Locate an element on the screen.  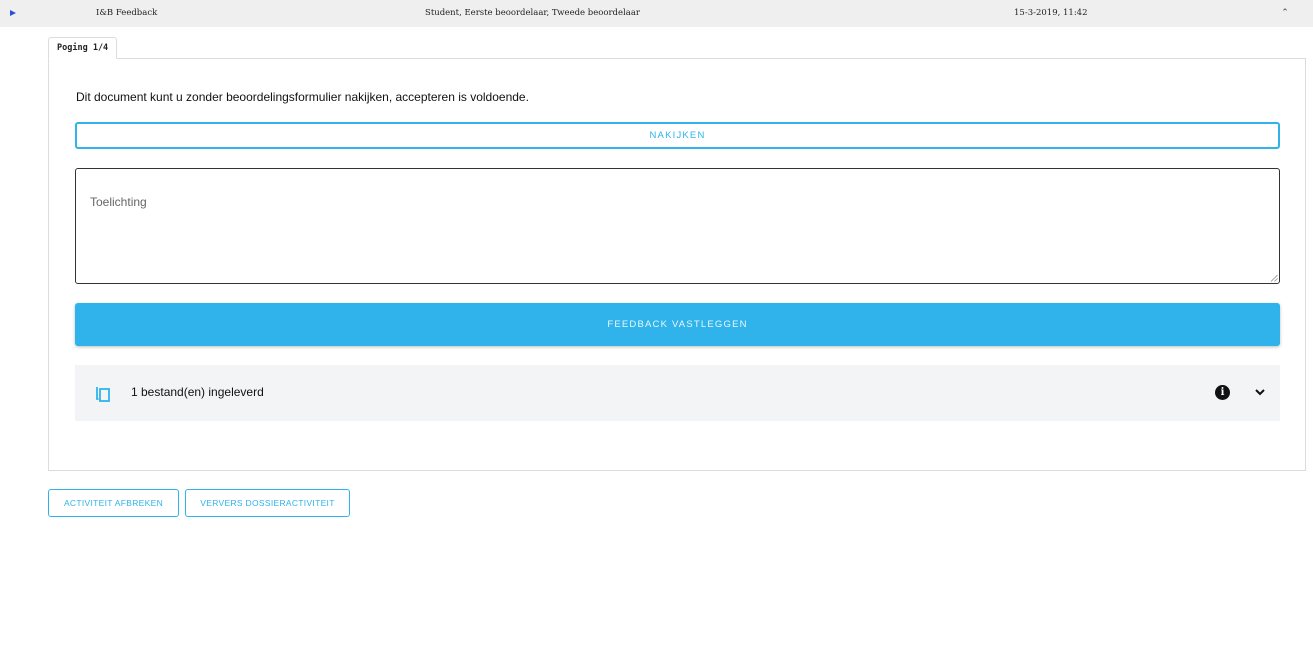
info-icon: i is located at coordinates (1222, 392).